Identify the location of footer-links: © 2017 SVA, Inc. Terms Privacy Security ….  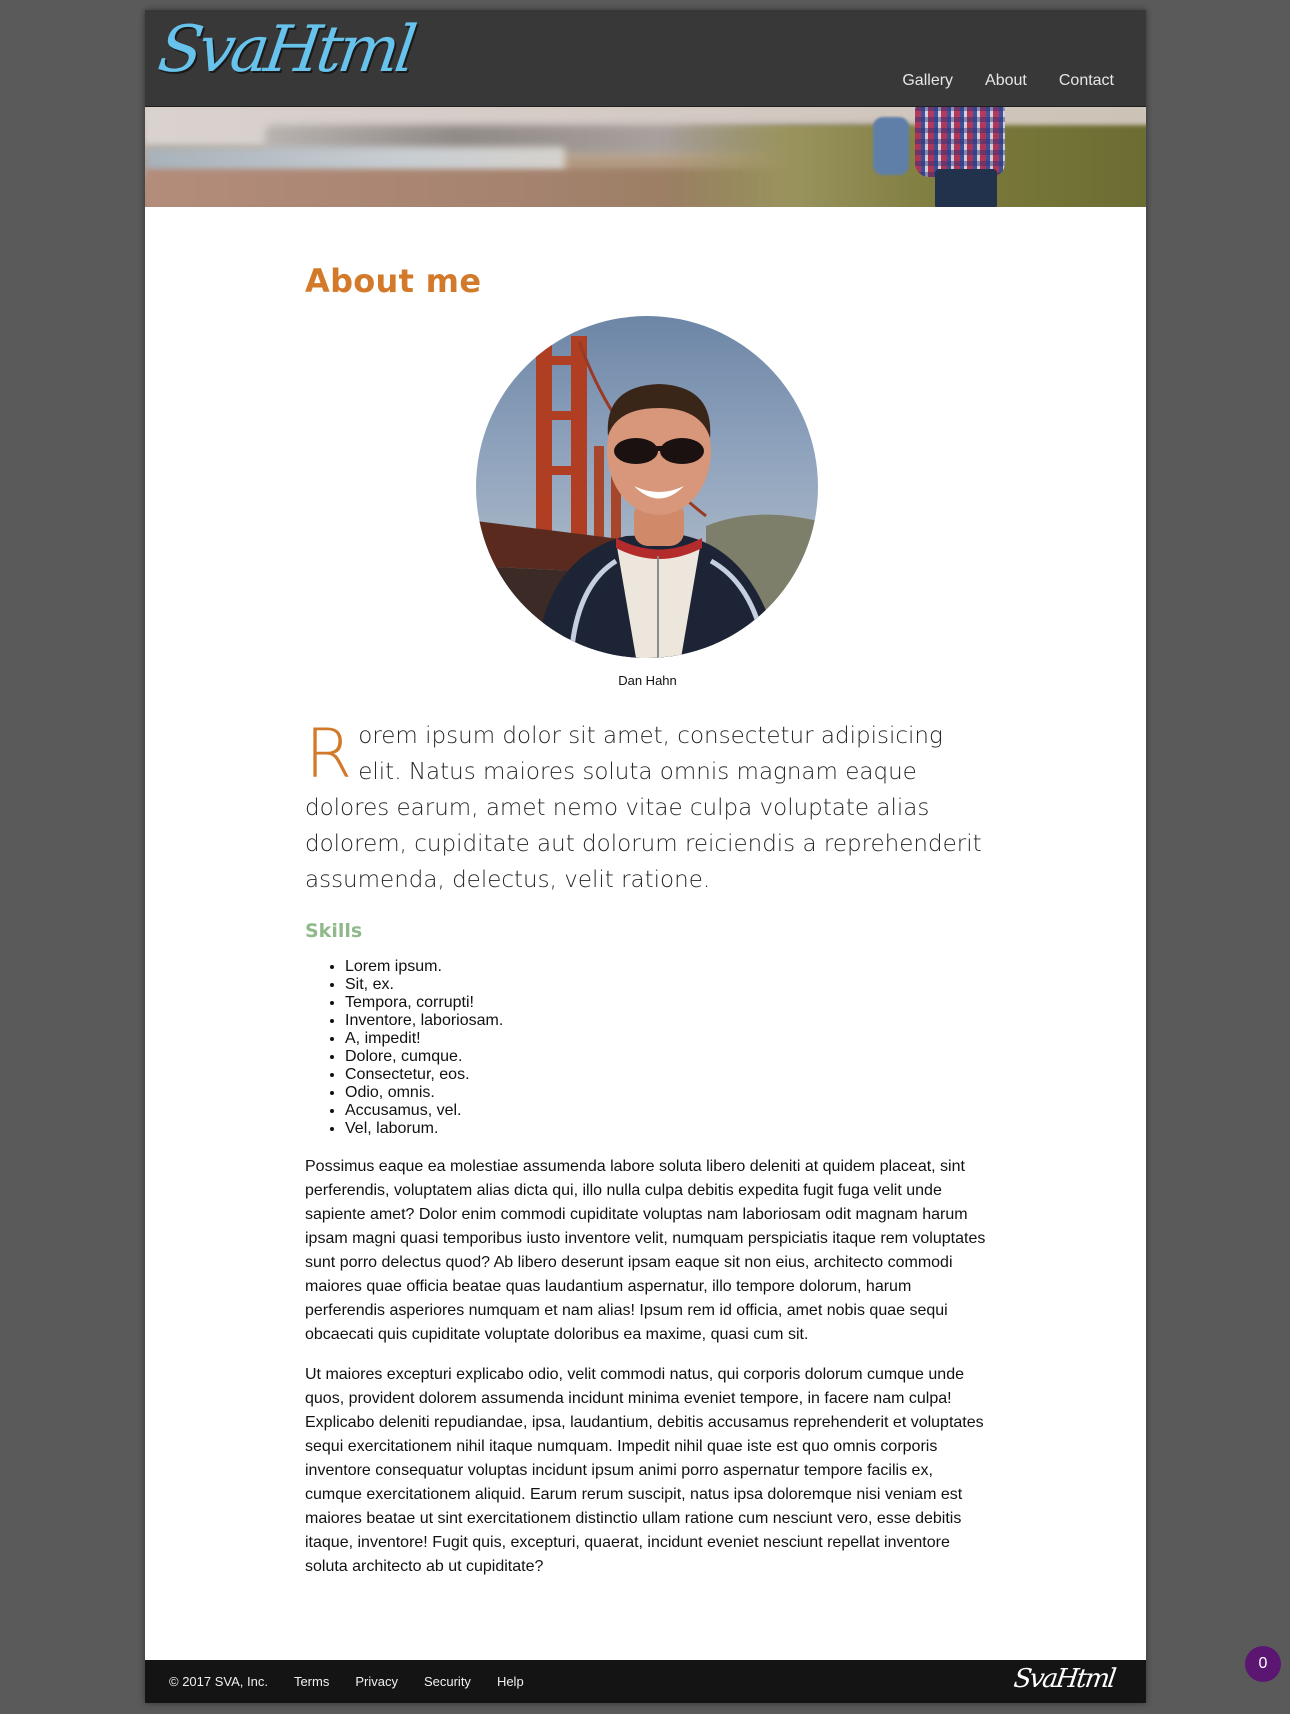
(346, 1681).